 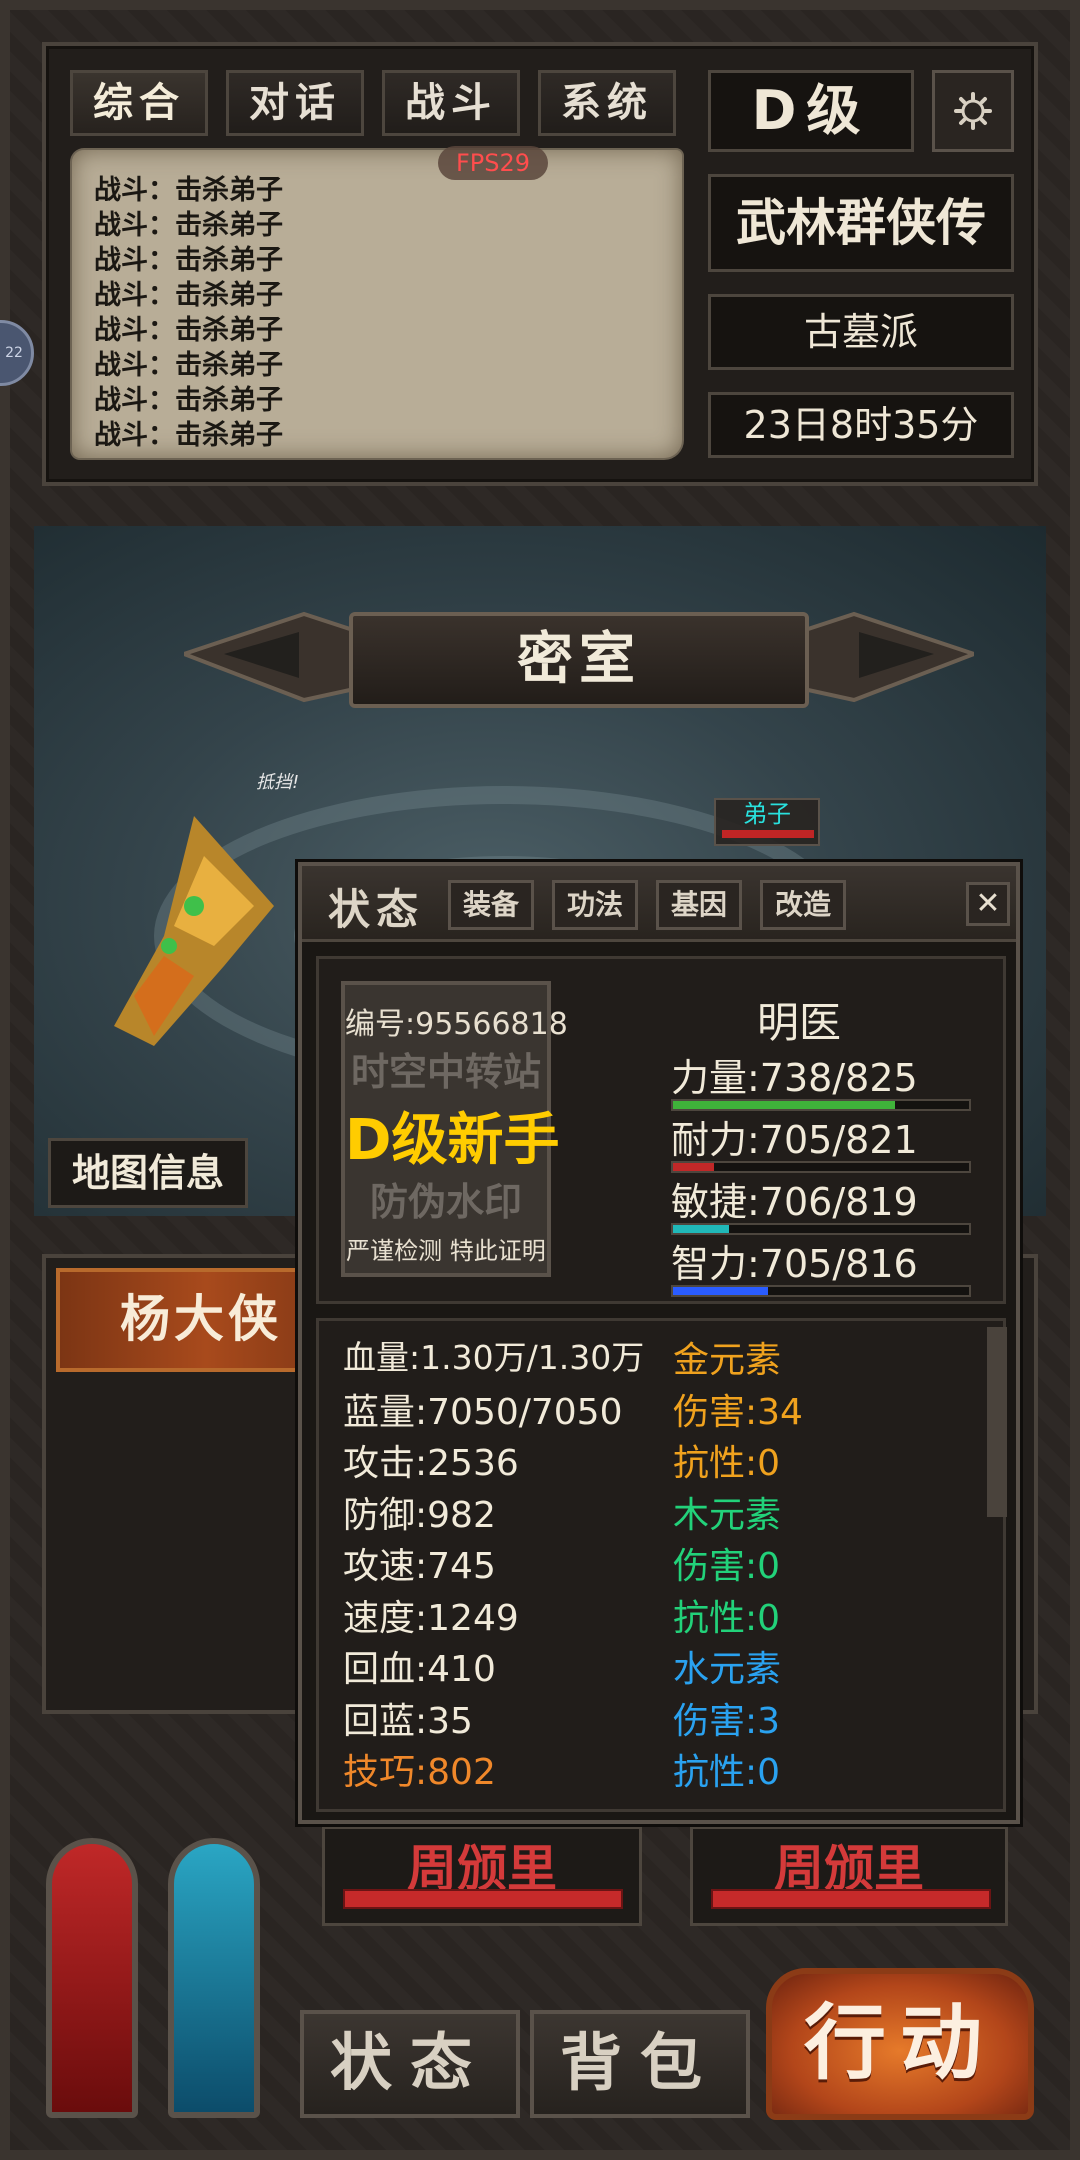 What do you see at coordinates (194, 931) in the screenshot?
I see `player-sprite-icon` at bounding box center [194, 931].